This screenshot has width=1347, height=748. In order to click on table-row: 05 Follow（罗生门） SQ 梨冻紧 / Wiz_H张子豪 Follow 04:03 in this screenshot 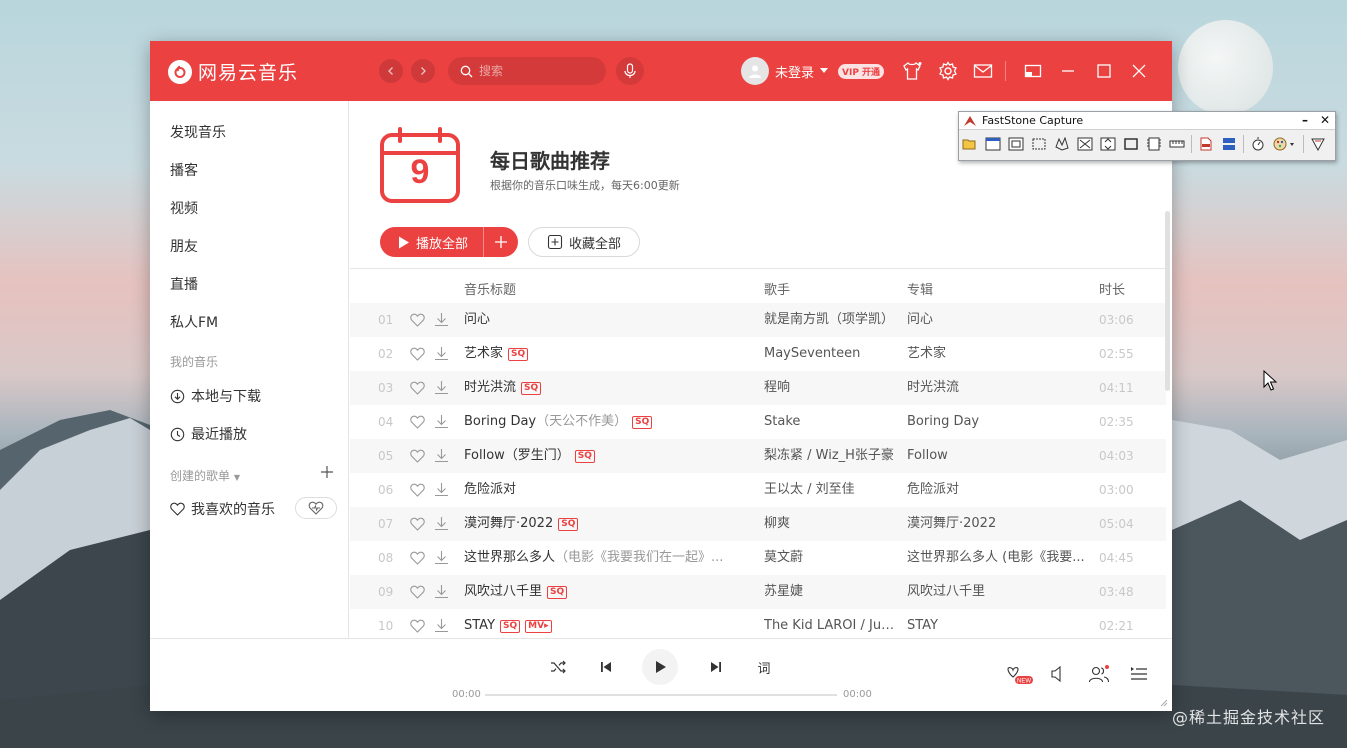, I will do `click(758, 456)`.